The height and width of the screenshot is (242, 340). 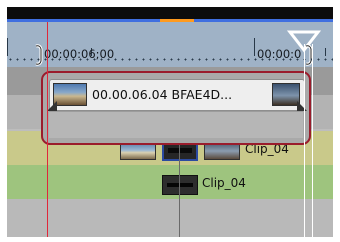 I want to click on playhead-line, so click(x=47, y=129).